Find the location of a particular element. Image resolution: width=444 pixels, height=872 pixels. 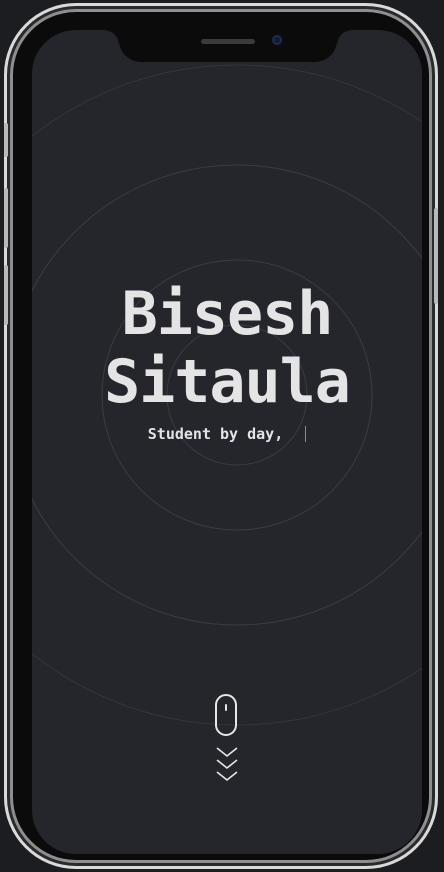

first-name: Bisesh is located at coordinates (227, 314).